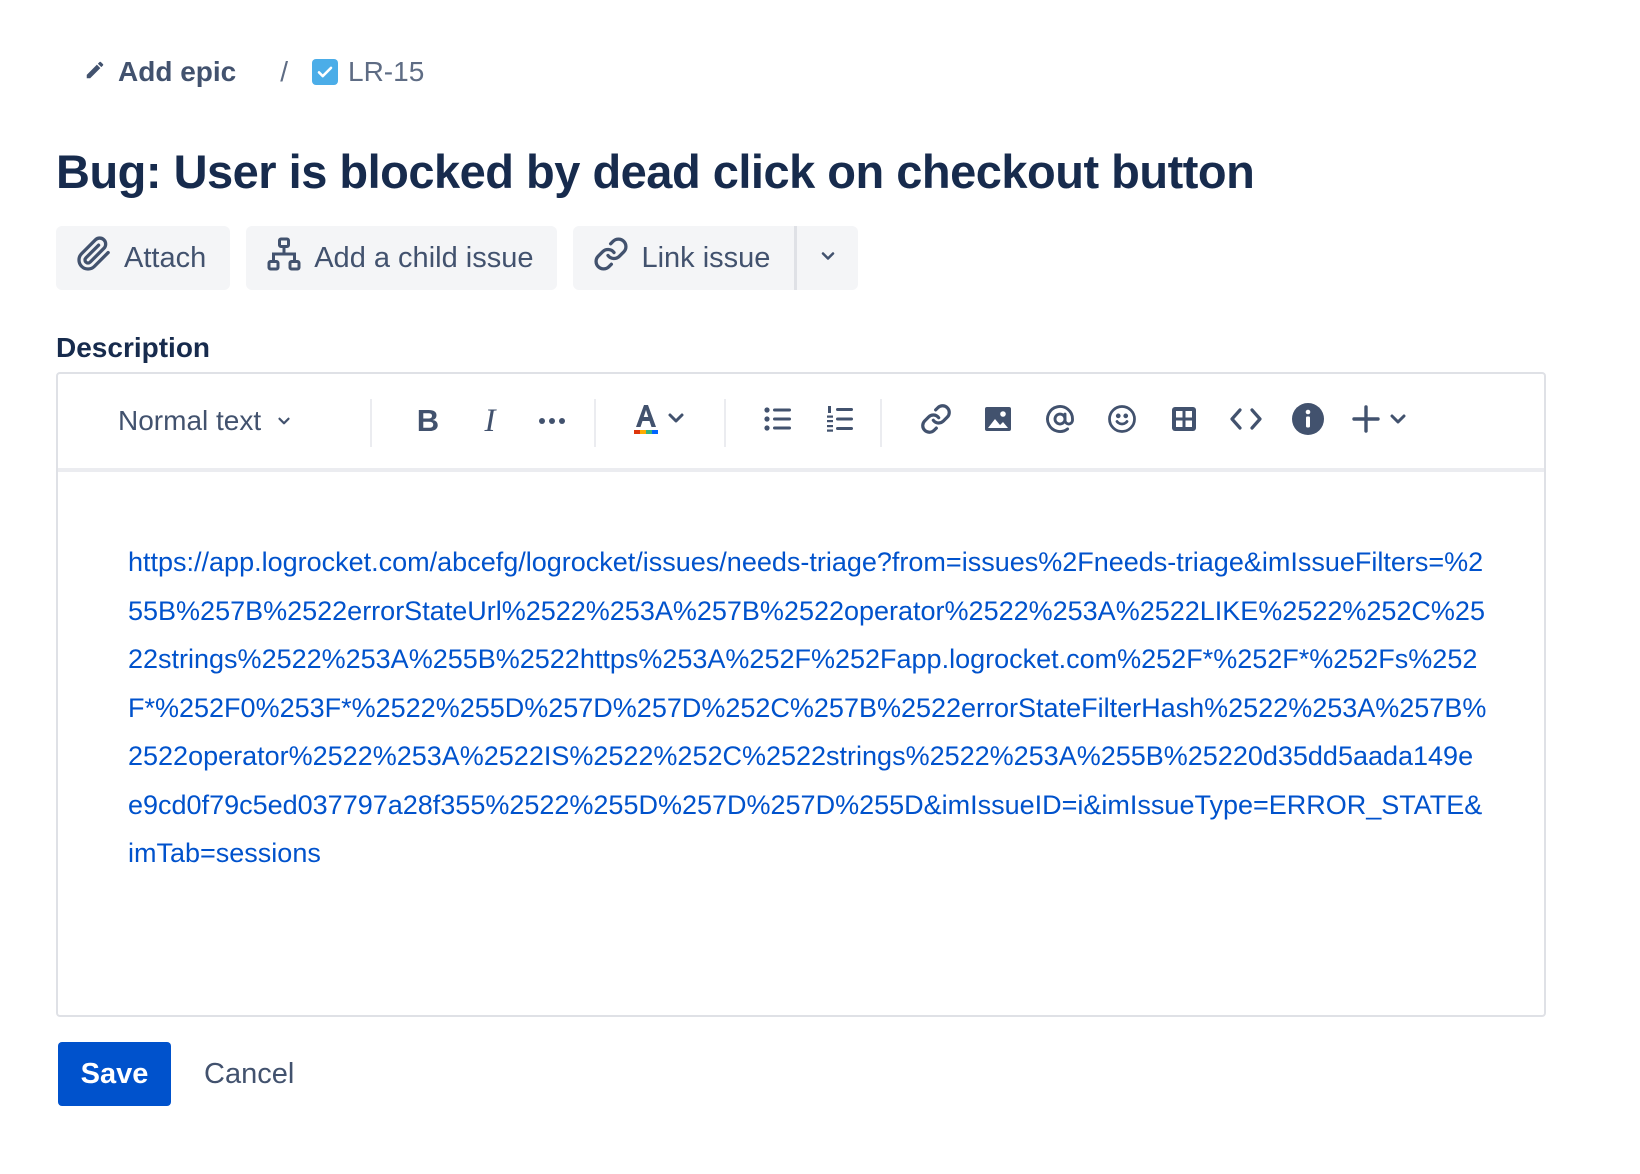 This screenshot has width=1640, height=1174. I want to click on smiley-icon, so click(1122, 421).